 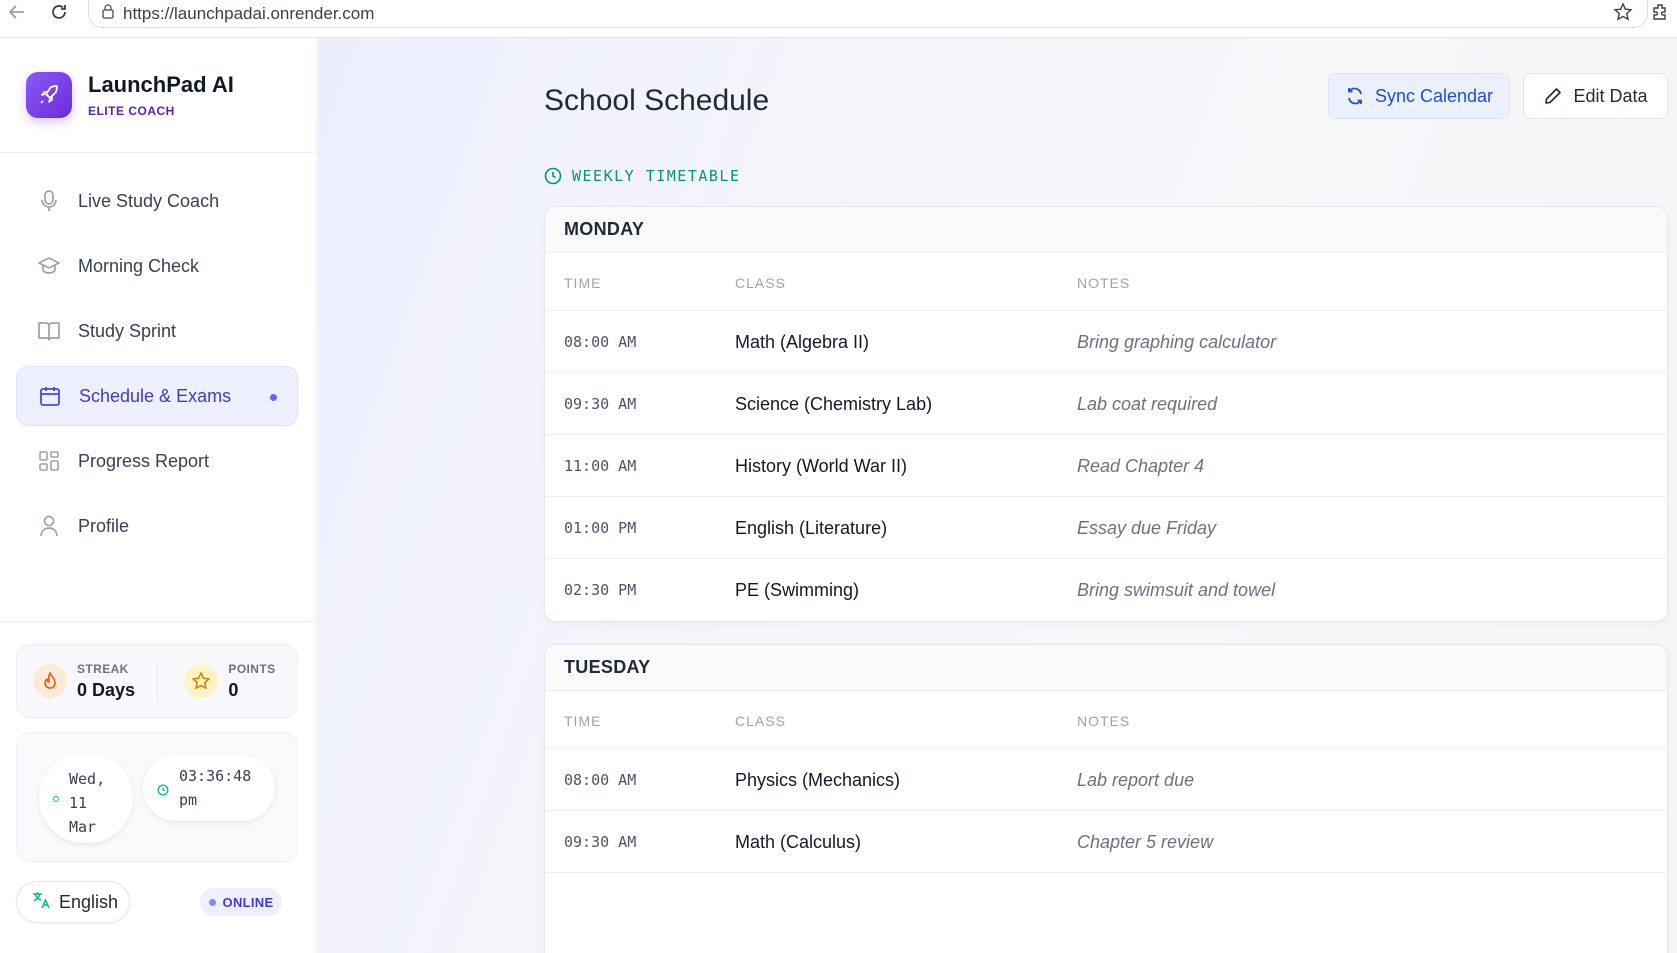 What do you see at coordinates (139, 265) in the screenshot?
I see `sidebar-item-label: Morning Check` at bounding box center [139, 265].